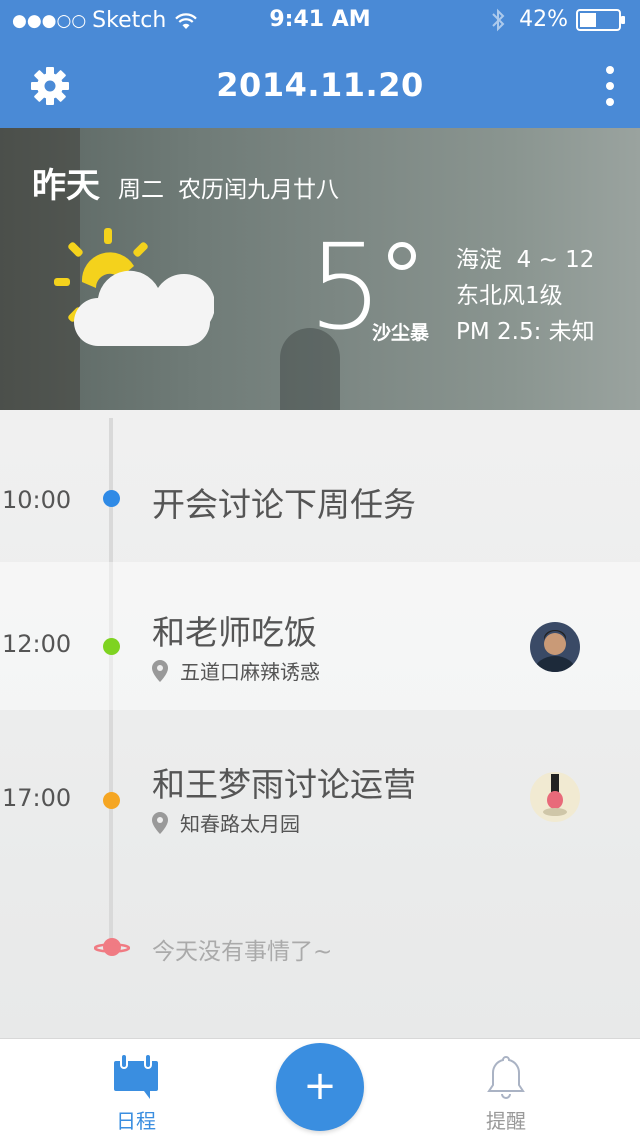 Image resolution: width=640 pixels, height=1136 pixels. Describe the element at coordinates (258, 190) in the screenshot. I see `lunar-date: 农历闰九月廿八` at that location.